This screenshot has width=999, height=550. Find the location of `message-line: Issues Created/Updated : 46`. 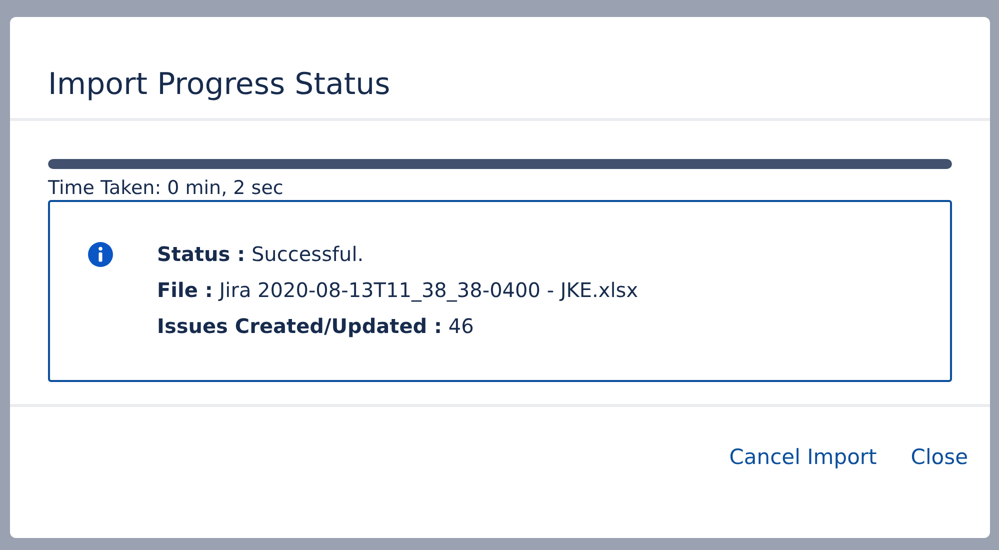

message-line: Issues Created/Updated : 46 is located at coordinates (316, 326).